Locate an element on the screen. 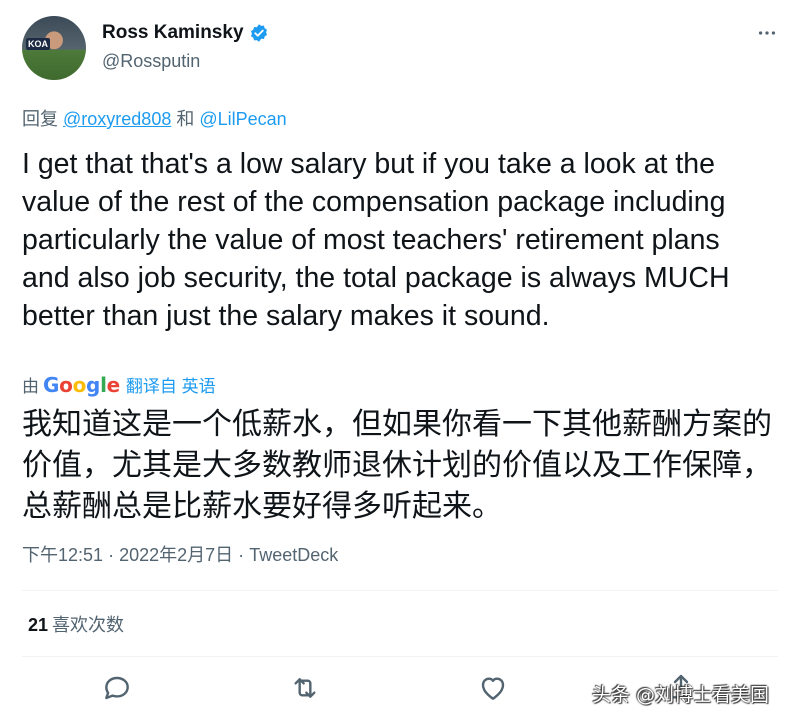  author-name-row: Ross Kaminsky is located at coordinates (185, 33).